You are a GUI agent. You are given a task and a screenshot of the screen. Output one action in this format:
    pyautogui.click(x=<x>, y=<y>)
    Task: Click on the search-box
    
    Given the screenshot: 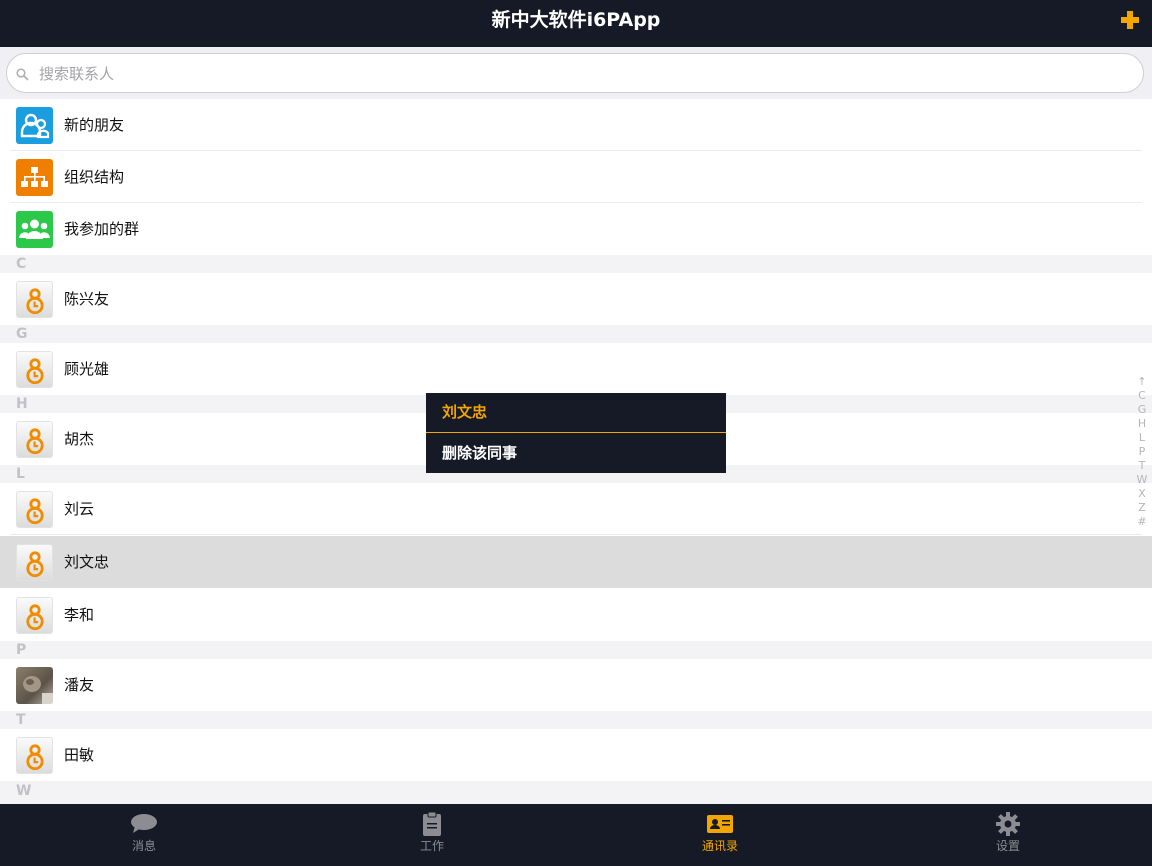 What is the action you would take?
    pyautogui.click(x=575, y=73)
    